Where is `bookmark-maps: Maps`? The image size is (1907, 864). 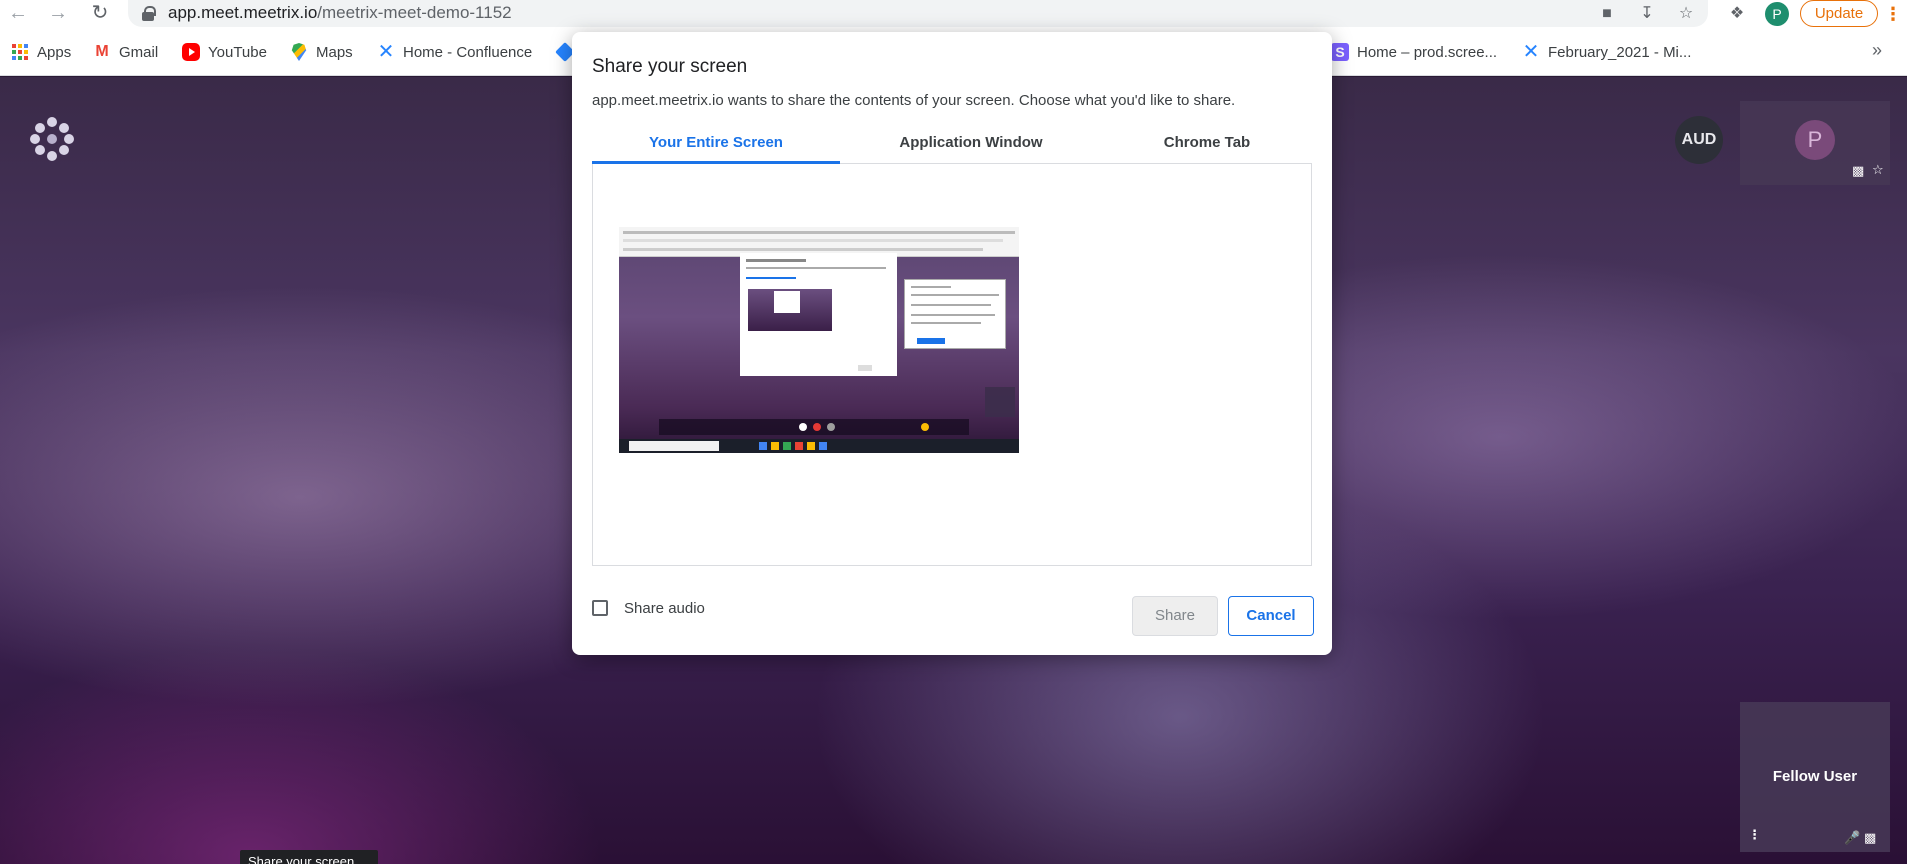 bookmark-maps: Maps is located at coordinates (321, 52).